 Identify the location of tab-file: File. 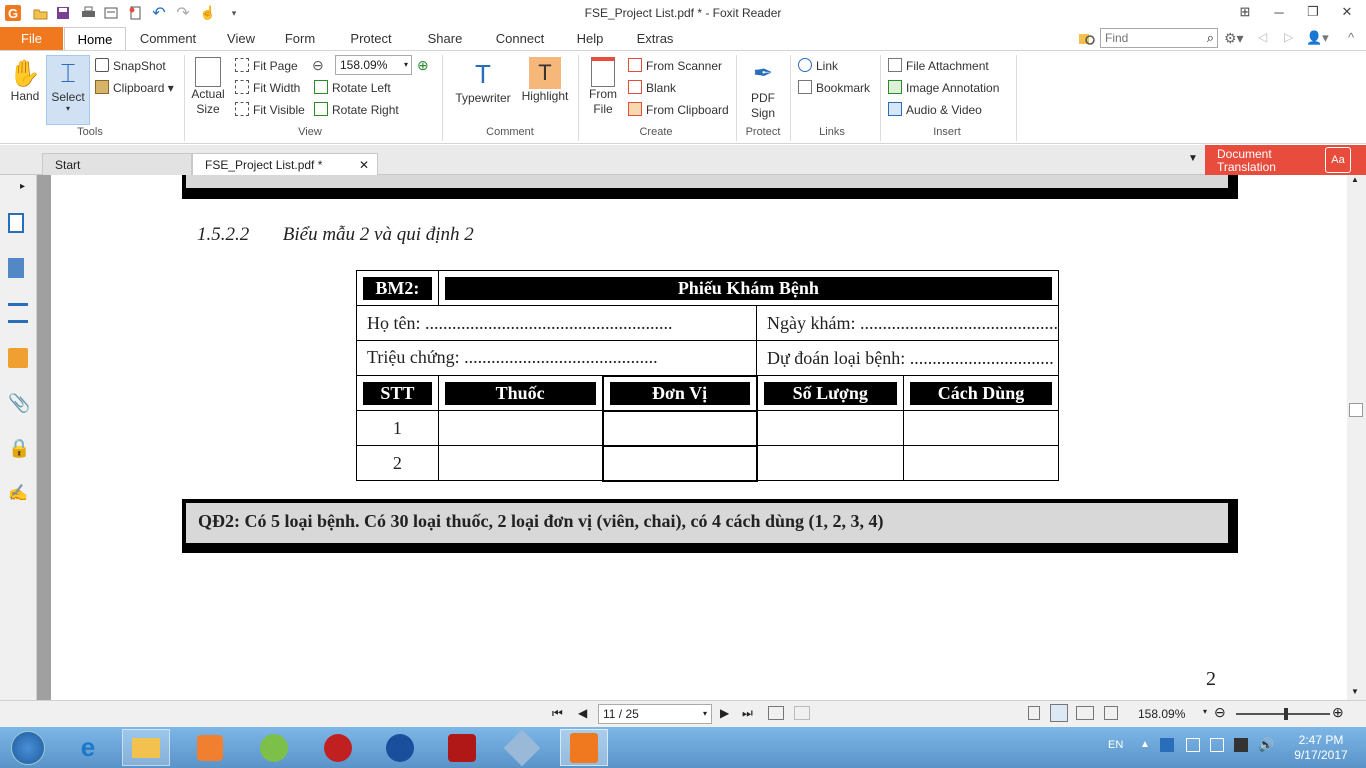
(31, 39).